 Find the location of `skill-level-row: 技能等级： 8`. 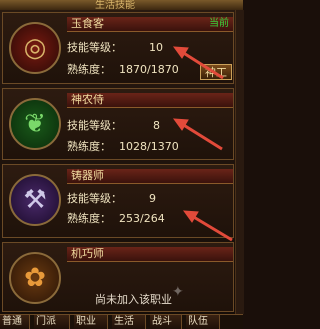

skill-level-row: 技能等级： 8 is located at coordinates (113, 126).